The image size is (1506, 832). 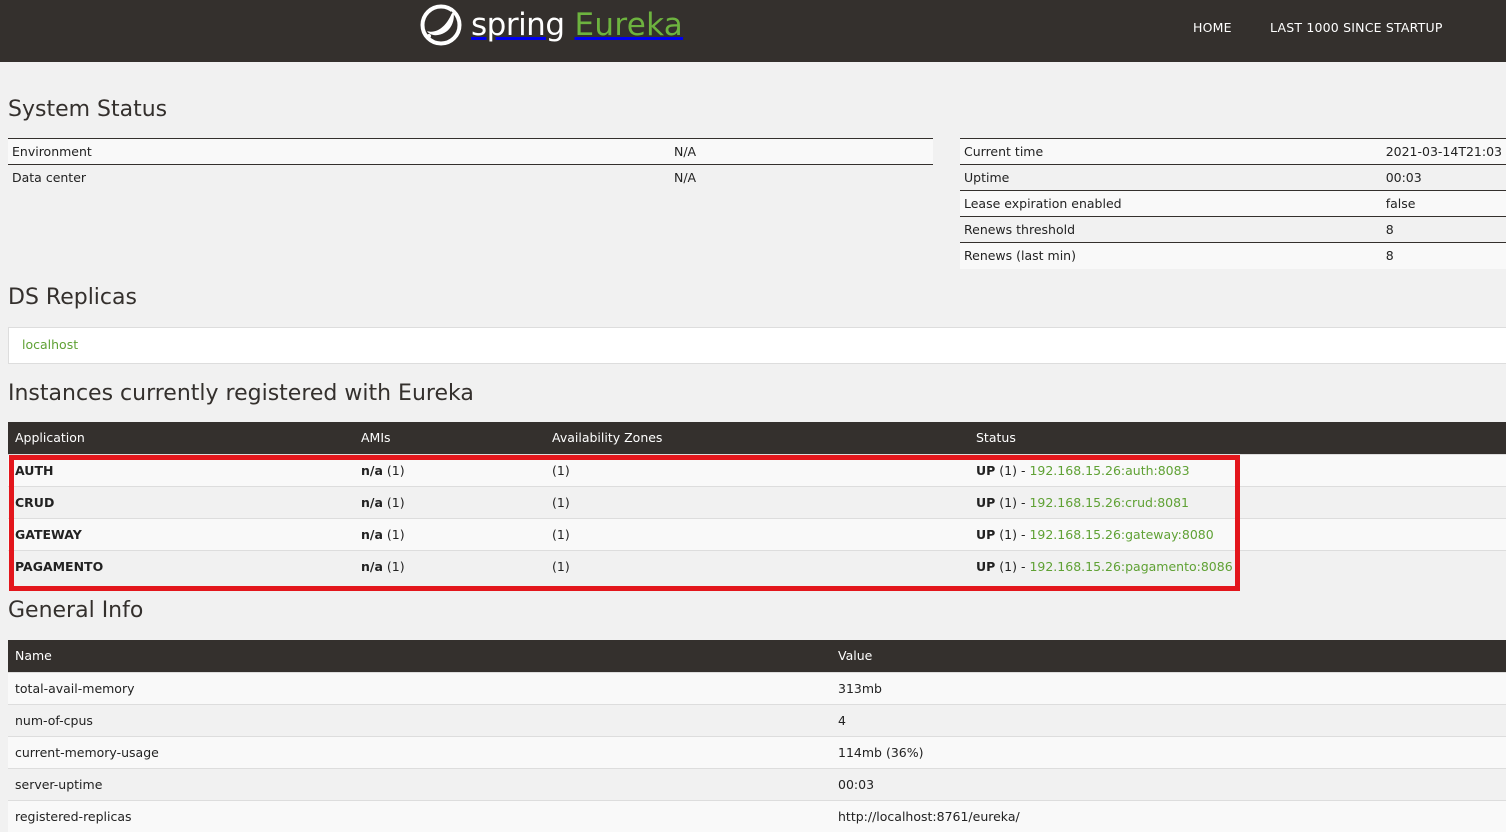 I want to click on table-row: Renews (last min) 8, so click(x=1233, y=255).